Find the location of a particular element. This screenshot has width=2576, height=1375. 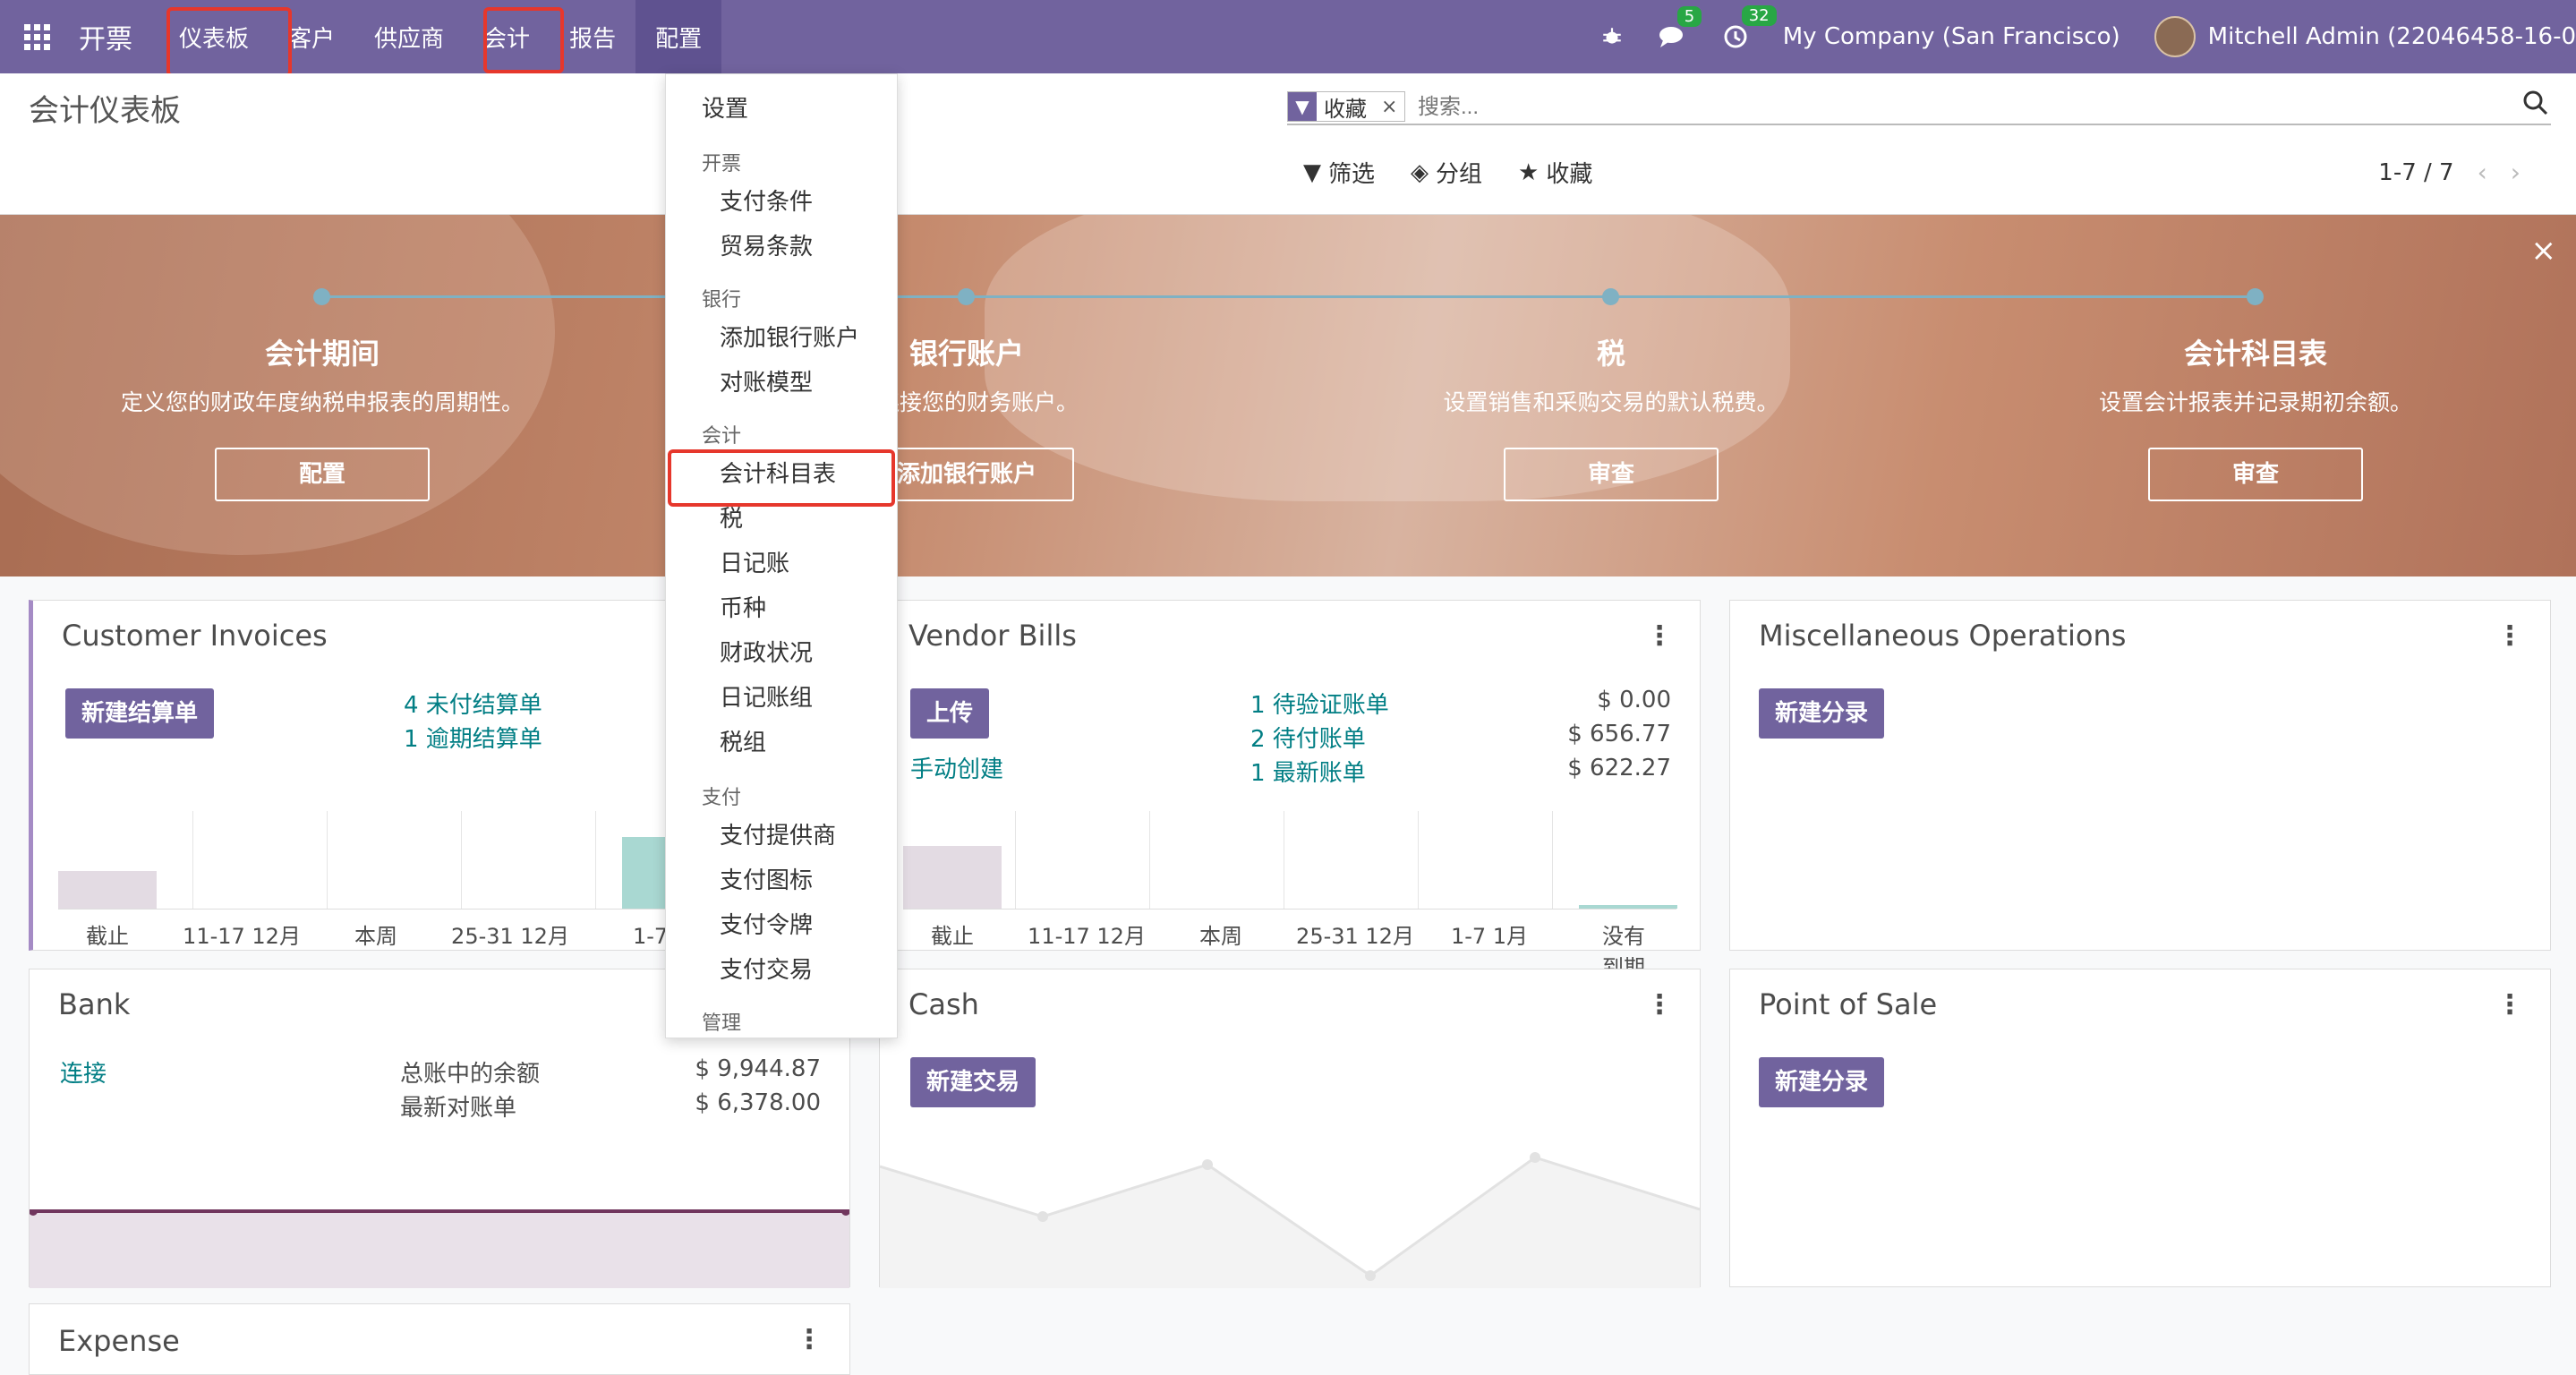

banner-close-icon: × is located at coordinates (2544, 251).